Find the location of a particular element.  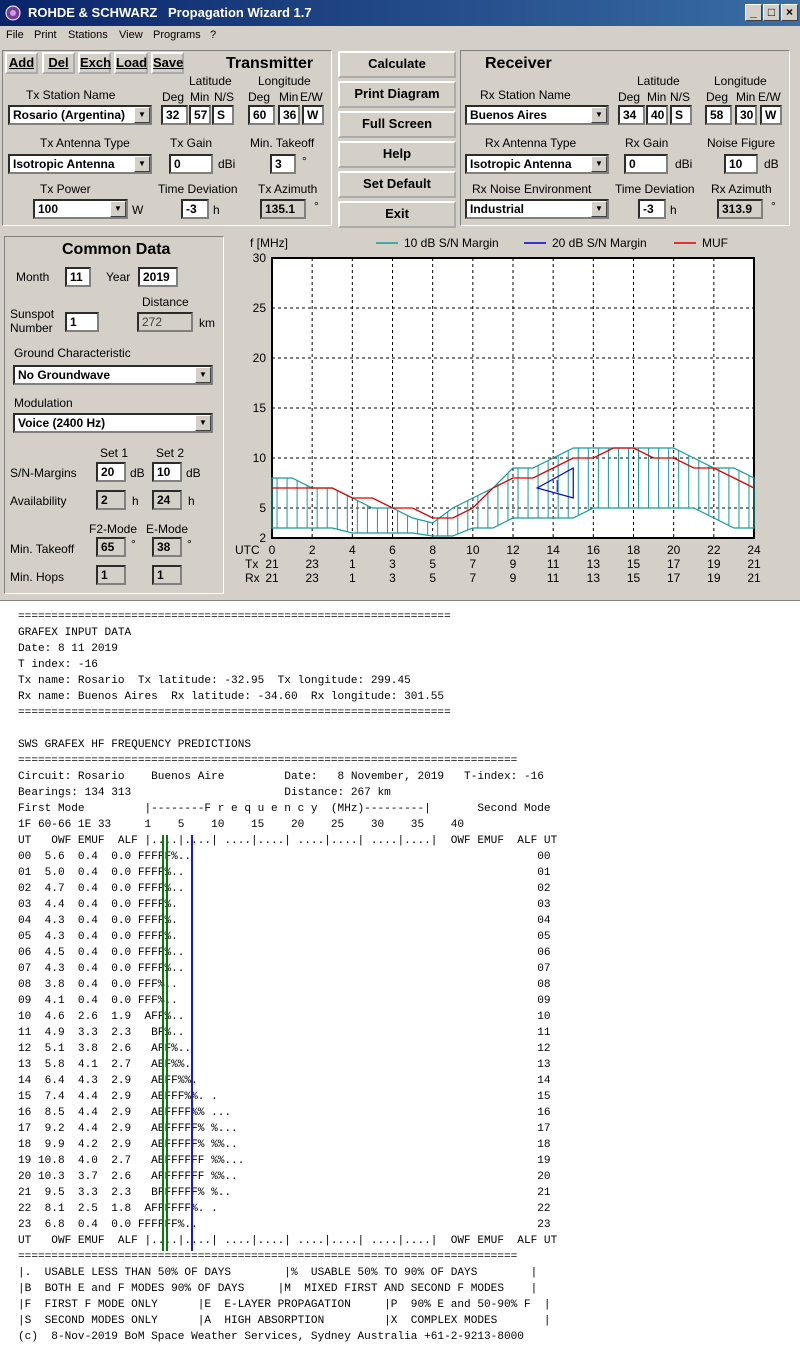

report-line: SWS GRAFEX HF FREQUENCY PREDICTIONS is located at coordinates (135, 745).